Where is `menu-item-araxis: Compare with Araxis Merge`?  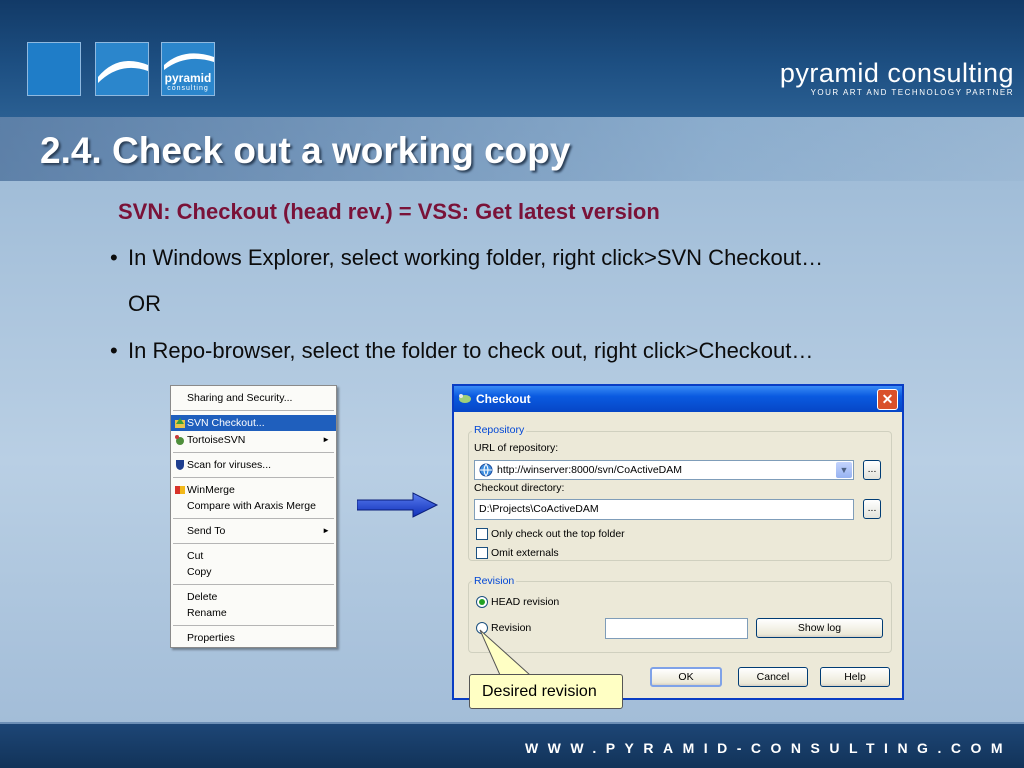
menu-item-araxis: Compare with Araxis Merge is located at coordinates (253, 506).